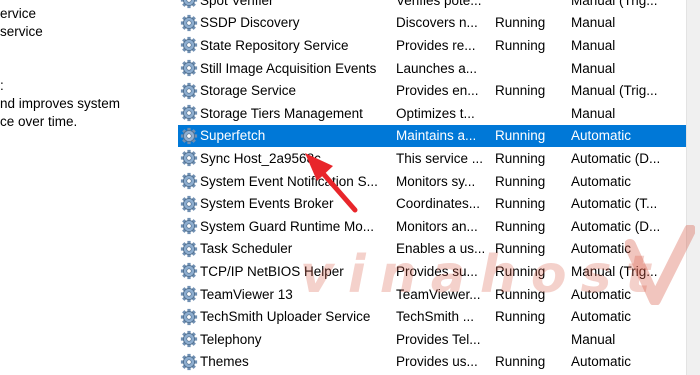  I want to click on vertical-scrollbar, so click(693, 187).